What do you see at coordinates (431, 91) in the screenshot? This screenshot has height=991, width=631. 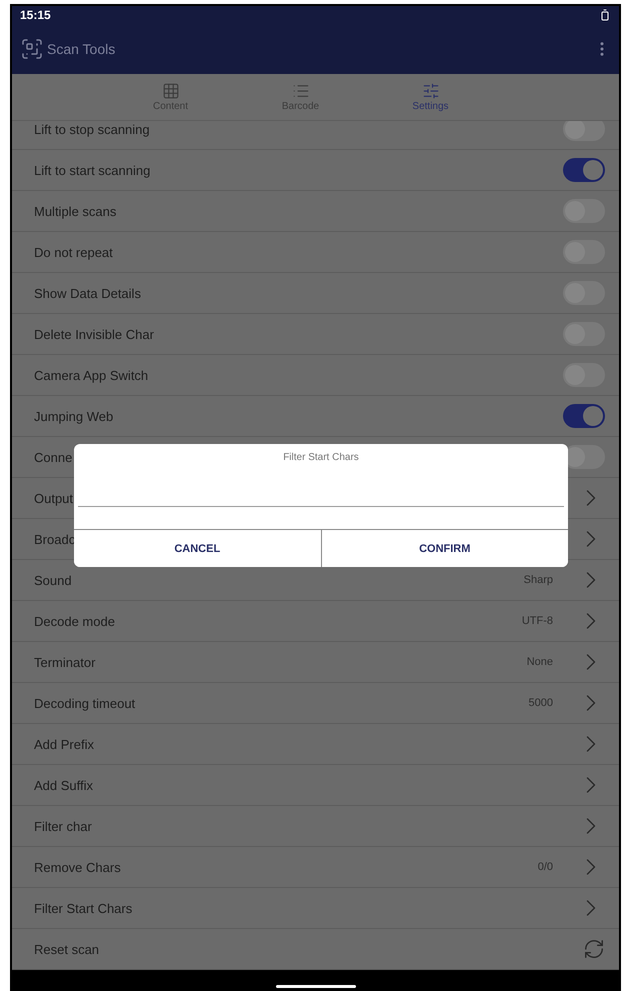 I see `sliders-icon` at bounding box center [431, 91].